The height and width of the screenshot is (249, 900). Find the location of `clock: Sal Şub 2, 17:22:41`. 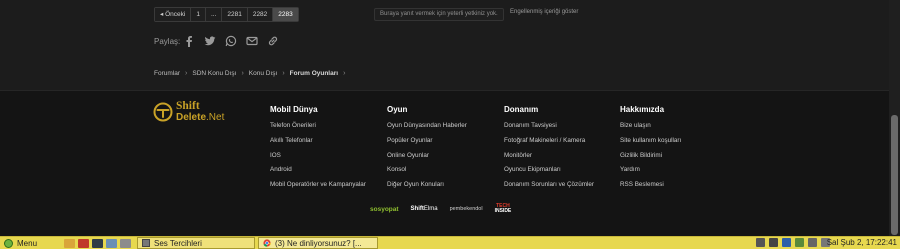

clock: Sal Şub 2, 17:22:41 is located at coordinates (862, 242).